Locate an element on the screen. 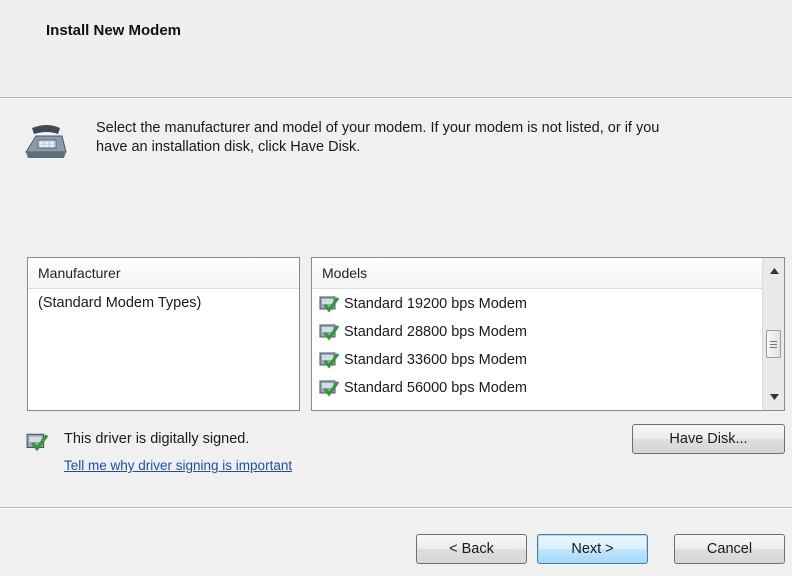 Image resolution: width=792 pixels, height=576 pixels. manufacturer-item: (Standard Modem Types) is located at coordinates (168, 303).